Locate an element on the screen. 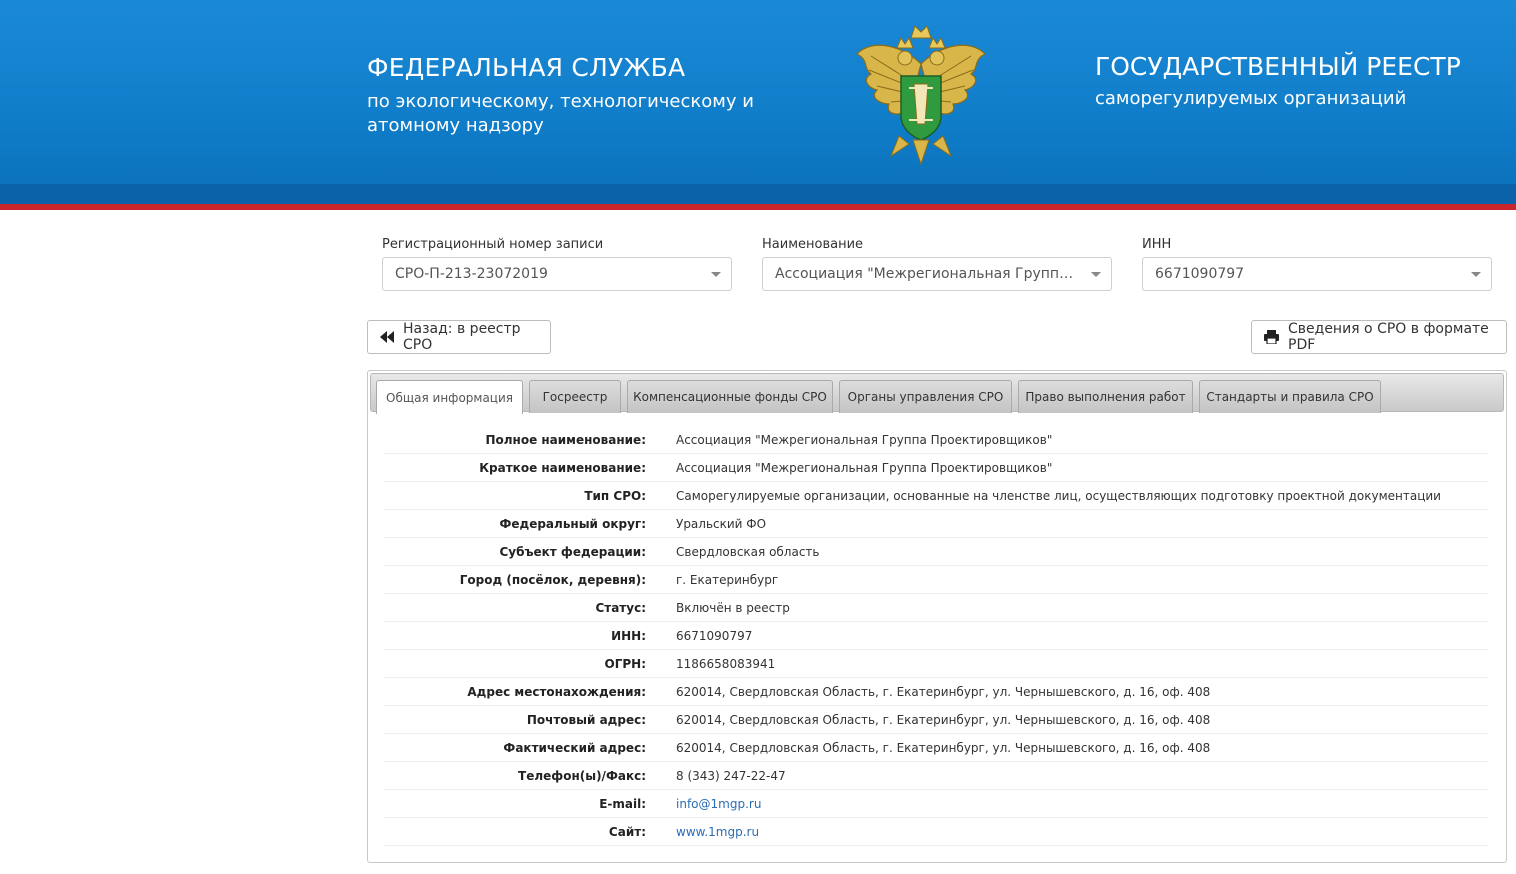 The image size is (1516, 874). table-row: Субъект федерации: Свердловская область is located at coordinates (936, 552).